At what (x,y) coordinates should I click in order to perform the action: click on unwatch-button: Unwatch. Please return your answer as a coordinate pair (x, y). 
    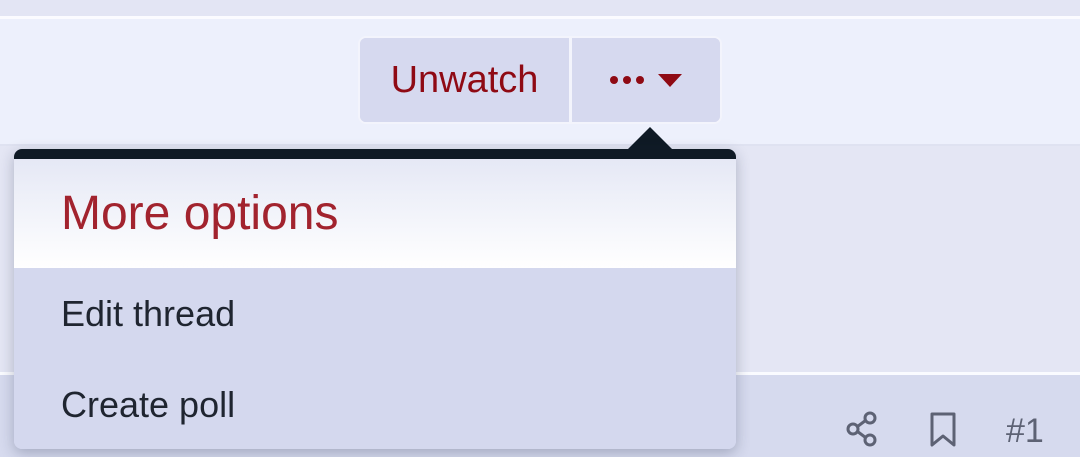
    Looking at the image, I should click on (466, 80).